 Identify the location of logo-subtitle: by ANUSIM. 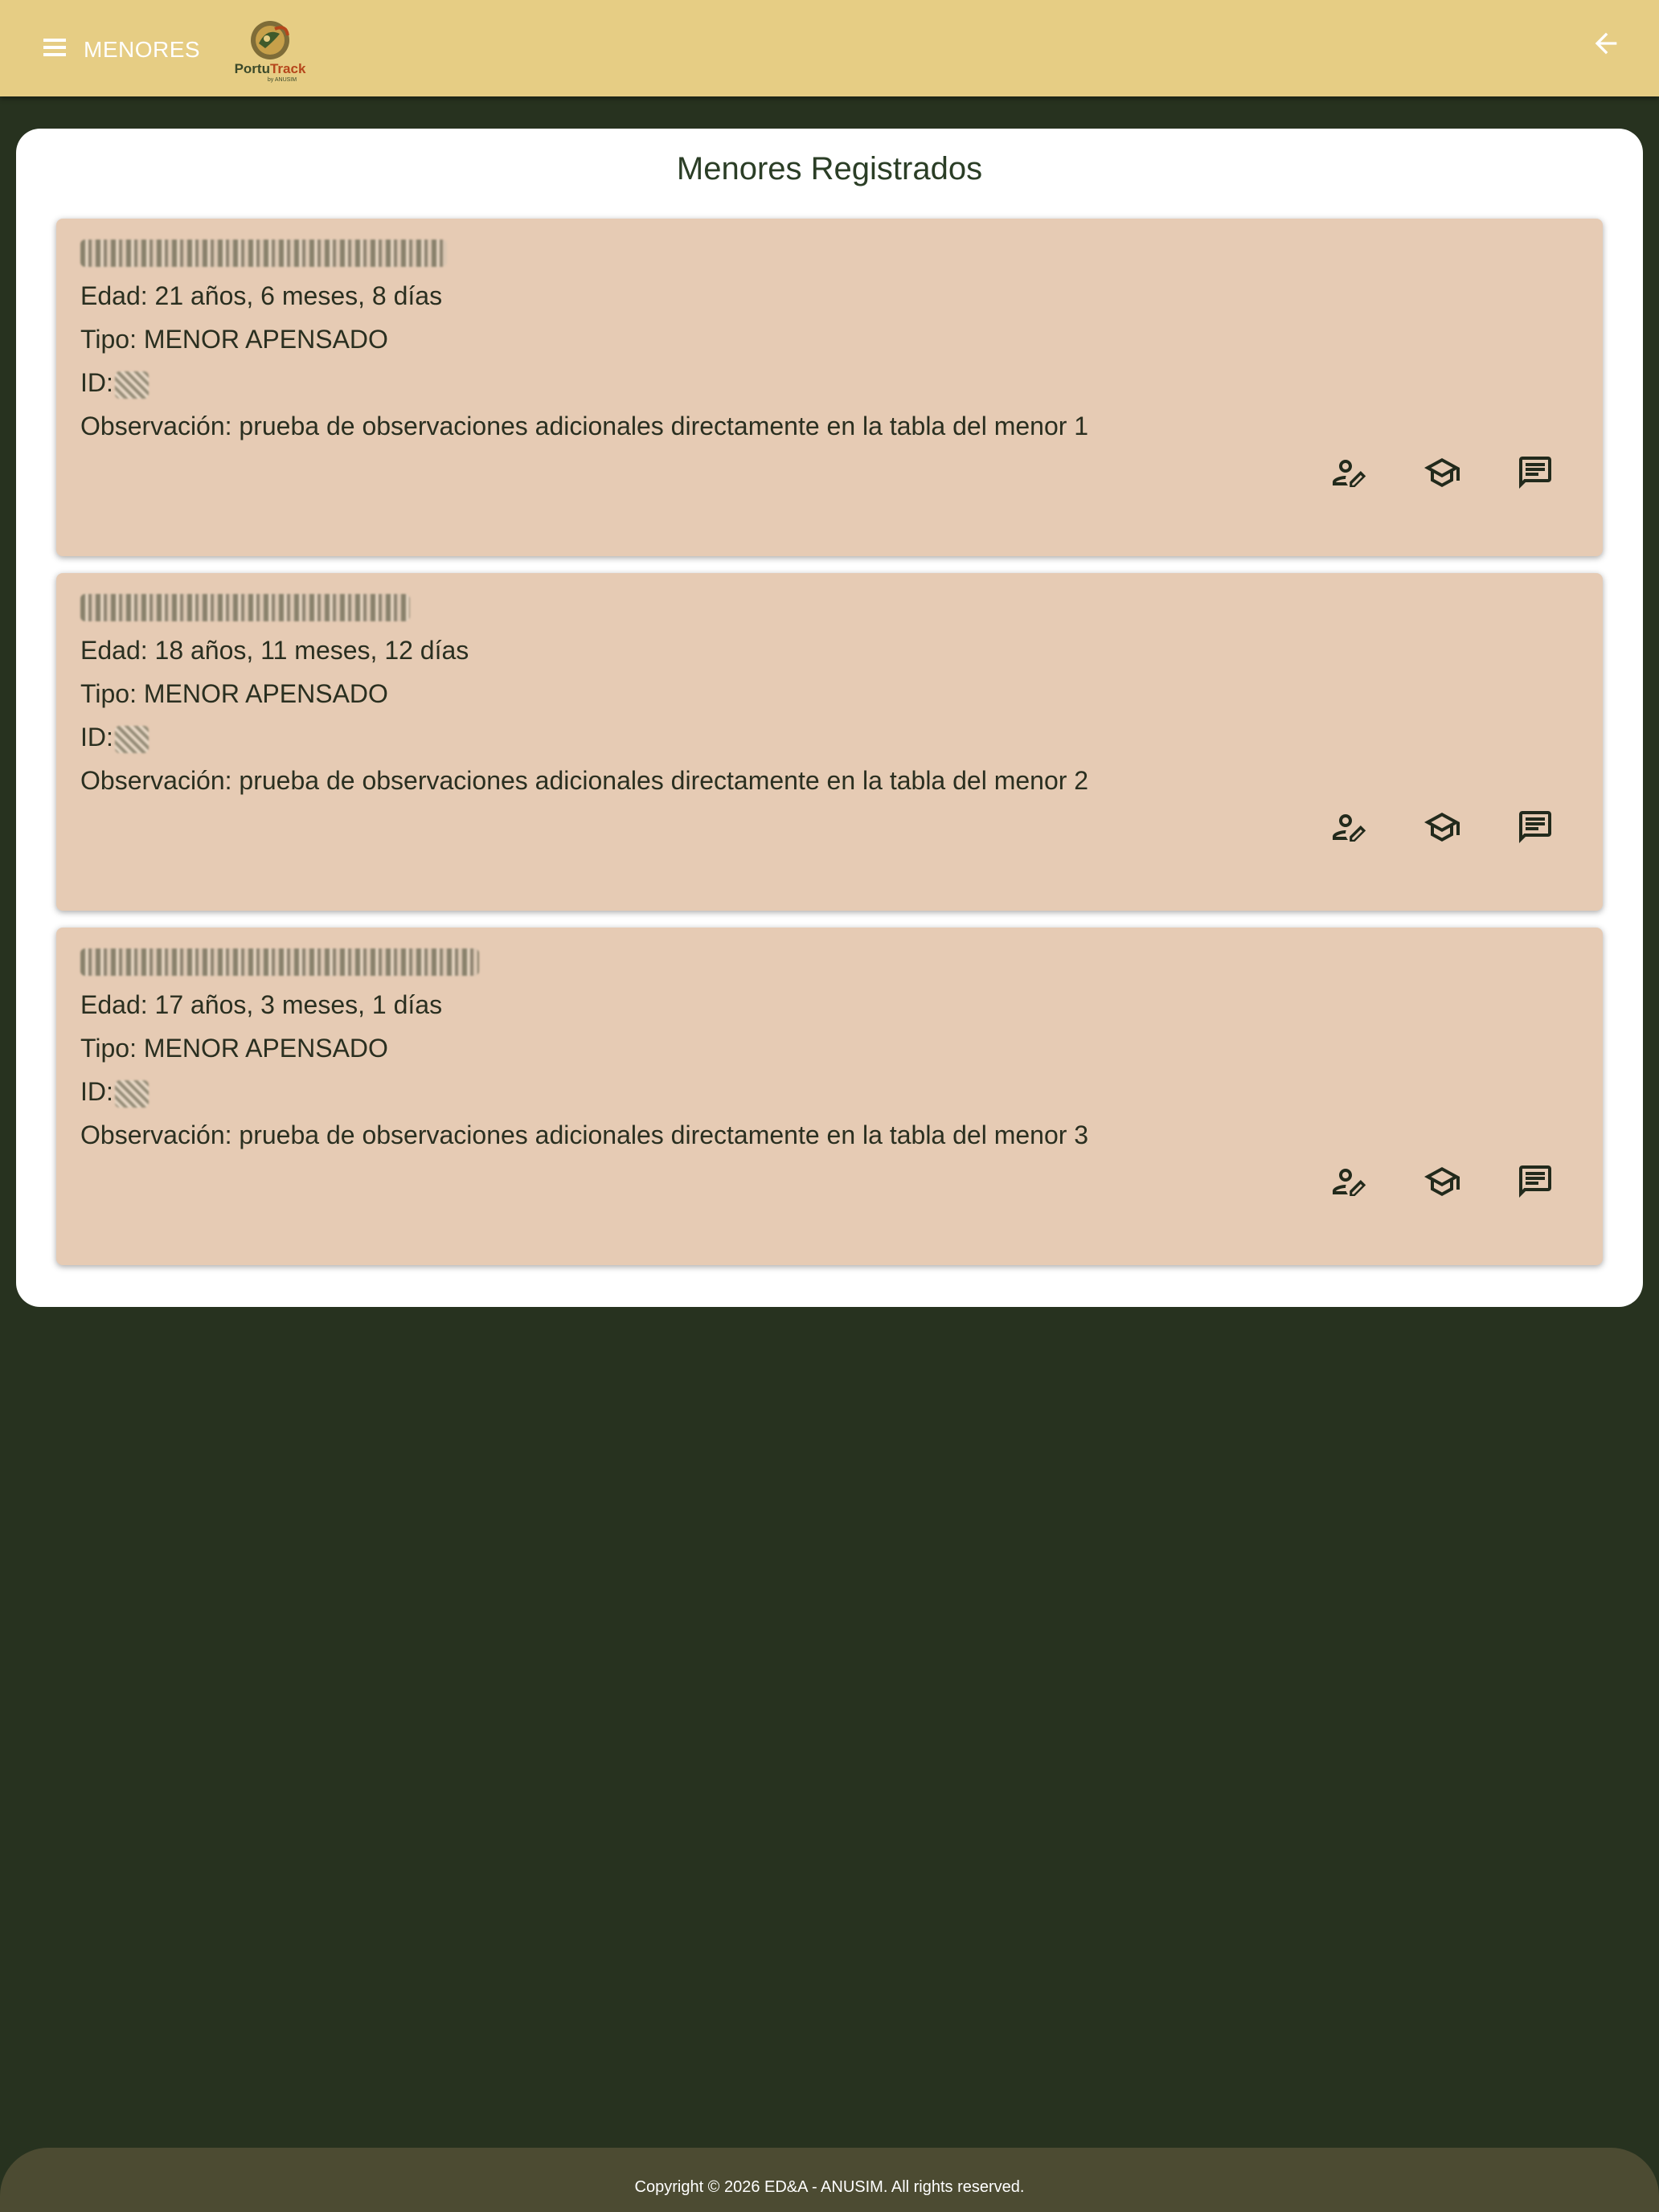
(282, 80).